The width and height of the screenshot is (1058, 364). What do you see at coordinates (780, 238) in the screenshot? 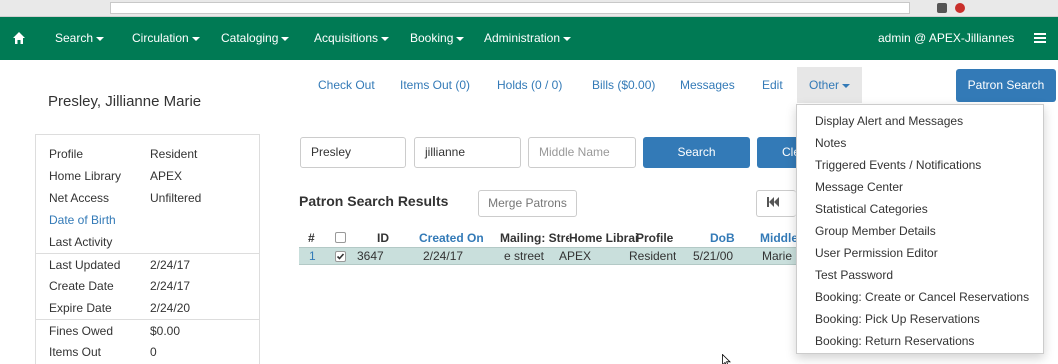
I see `col-header-middle: Middle` at bounding box center [780, 238].